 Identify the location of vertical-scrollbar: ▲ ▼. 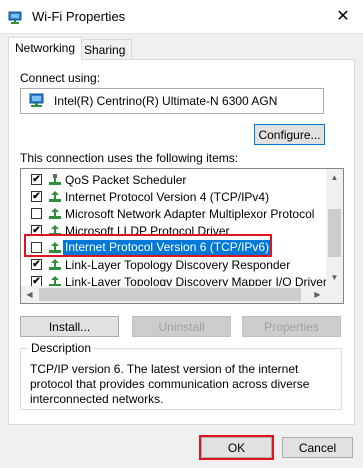
(334, 227).